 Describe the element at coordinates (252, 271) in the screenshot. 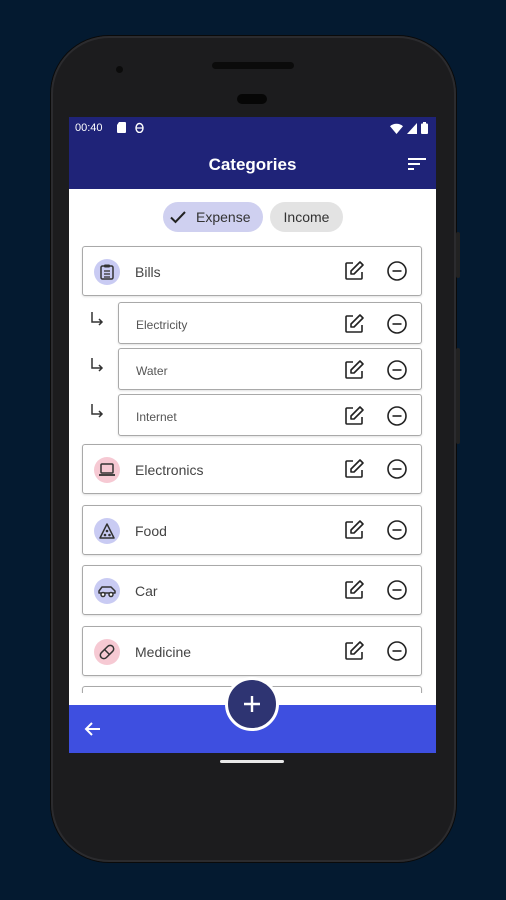

I see `list-item: Bills` at that location.